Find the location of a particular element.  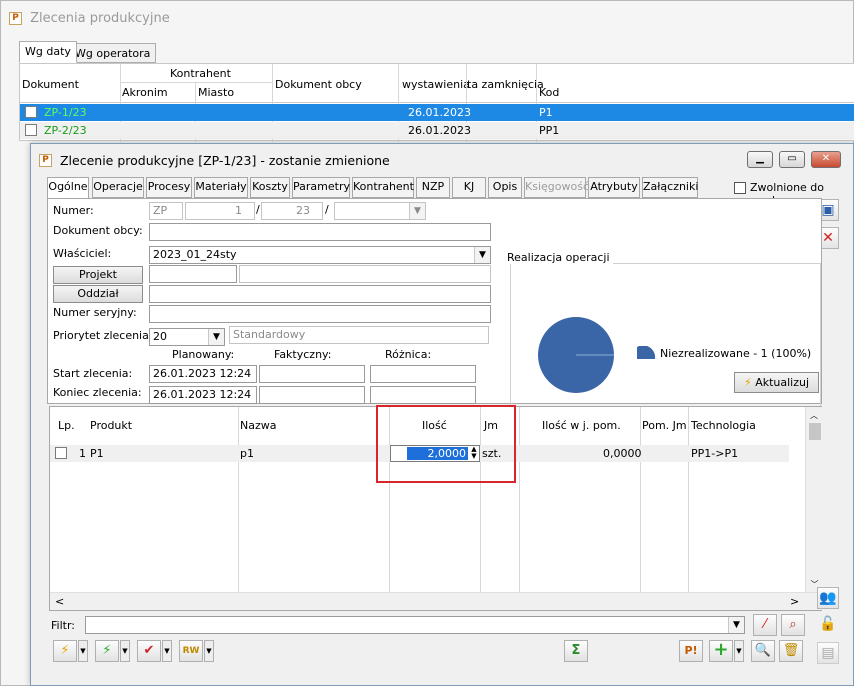

magnifier-icon: 🔍 is located at coordinates (763, 650).